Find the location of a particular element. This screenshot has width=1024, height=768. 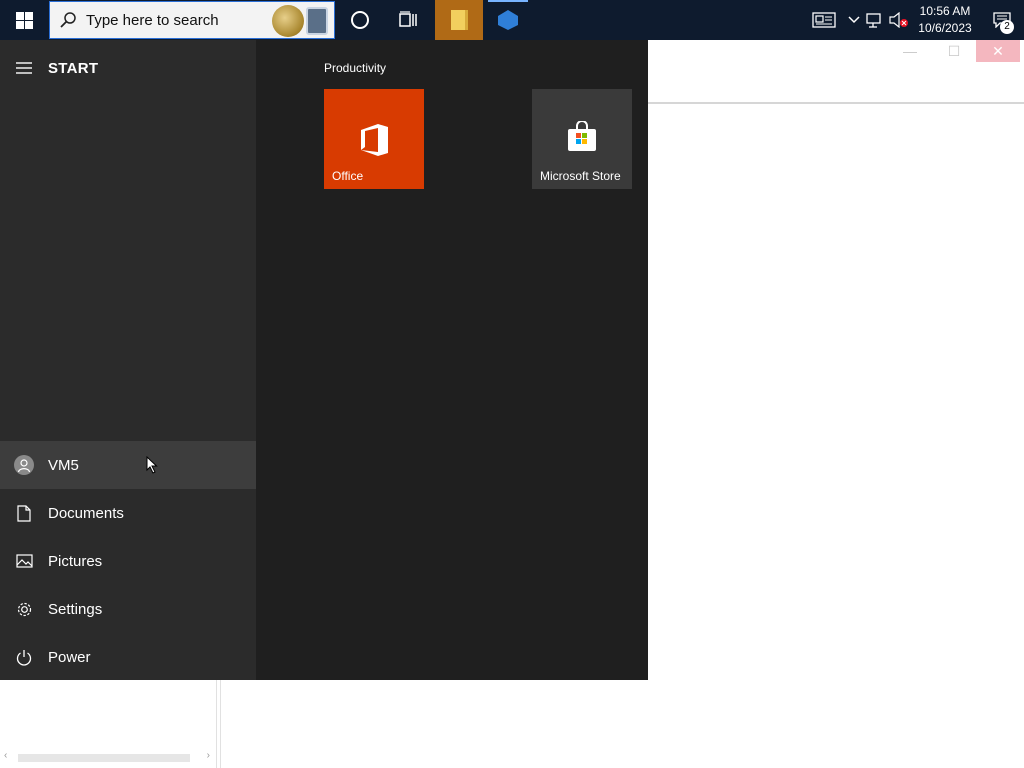

action-center-button: 2 is located at coordinates (1002, 20).